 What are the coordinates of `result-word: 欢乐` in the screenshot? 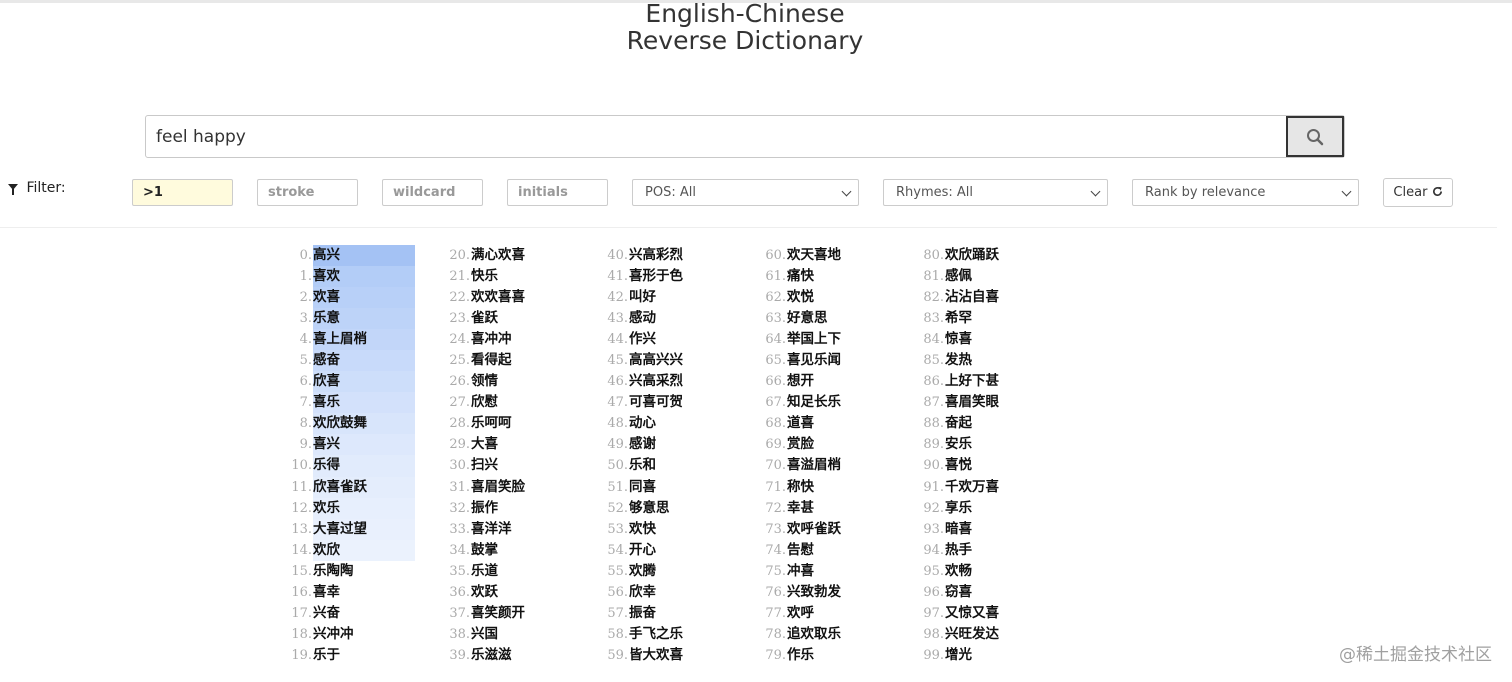 It's located at (326, 508).